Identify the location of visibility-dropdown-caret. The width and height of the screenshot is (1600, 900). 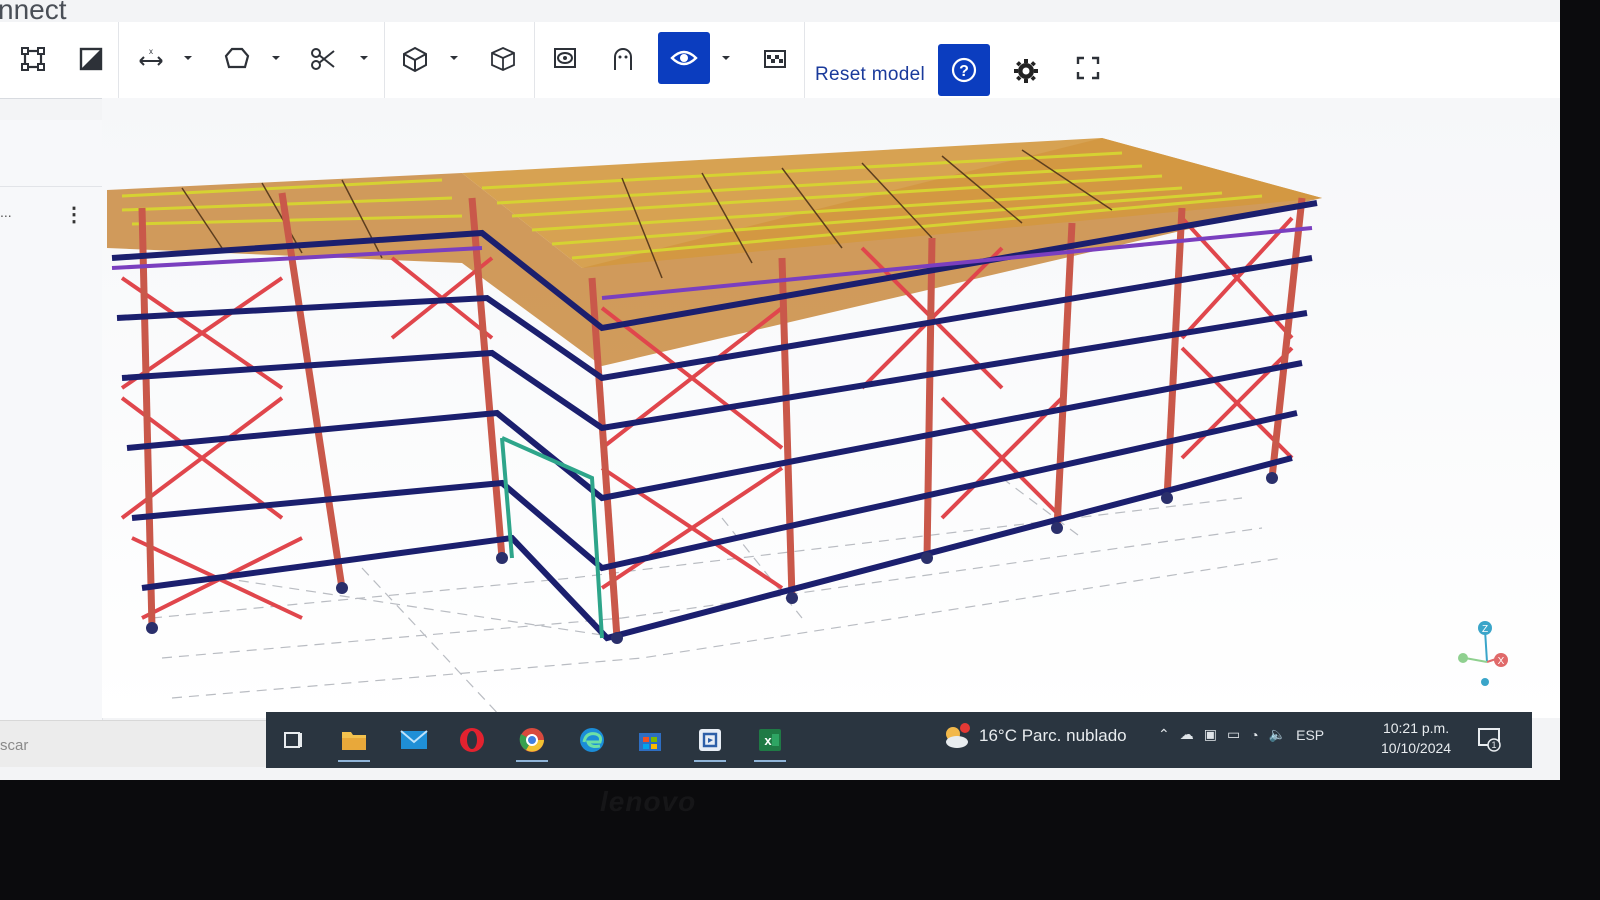
(726, 58).